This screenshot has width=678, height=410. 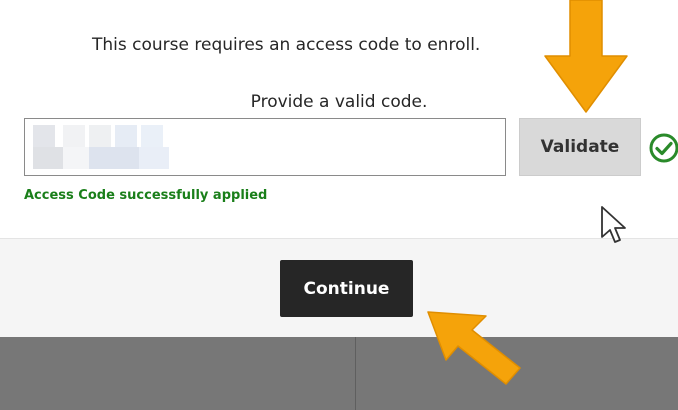 What do you see at coordinates (613, 224) in the screenshot?
I see `mouse-pointer-icon` at bounding box center [613, 224].